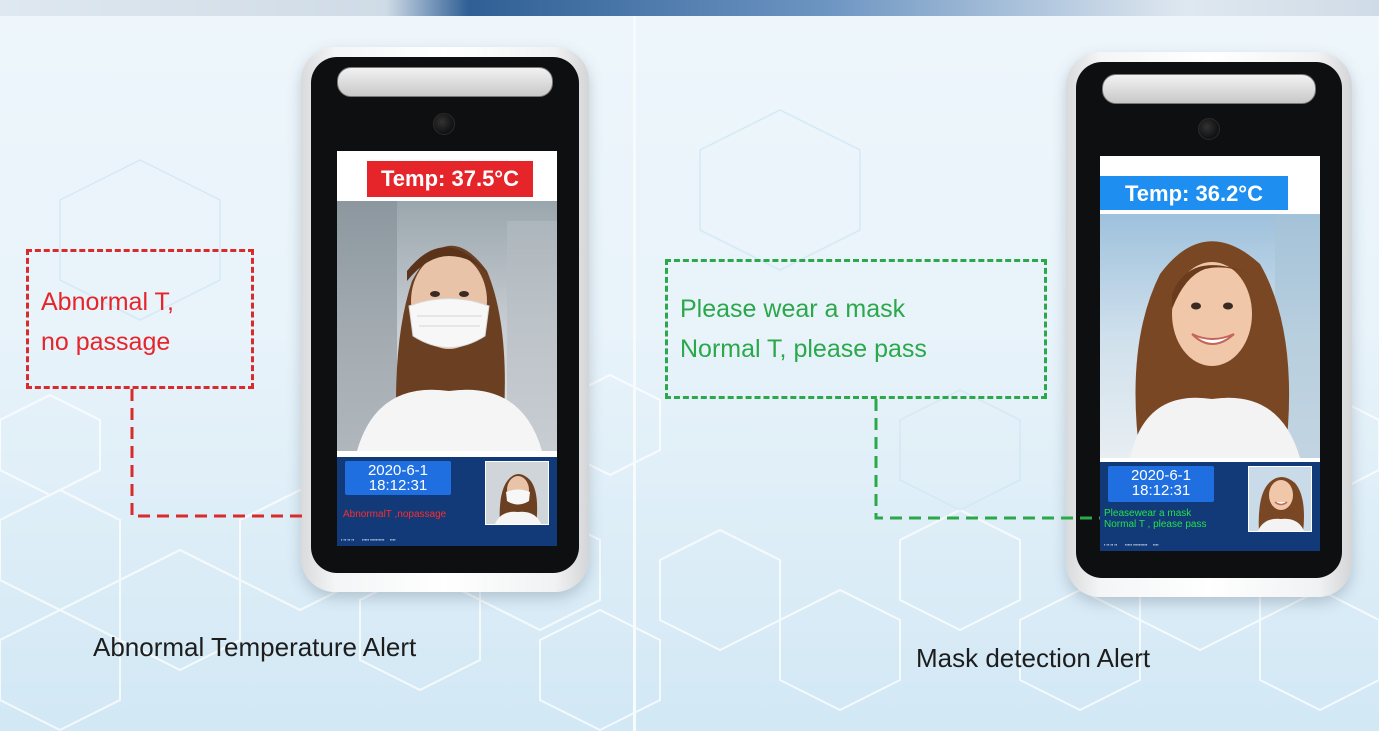 The height and width of the screenshot is (731, 1379). What do you see at coordinates (987, 459) in the screenshot?
I see `right-callout-connector` at bounding box center [987, 459].